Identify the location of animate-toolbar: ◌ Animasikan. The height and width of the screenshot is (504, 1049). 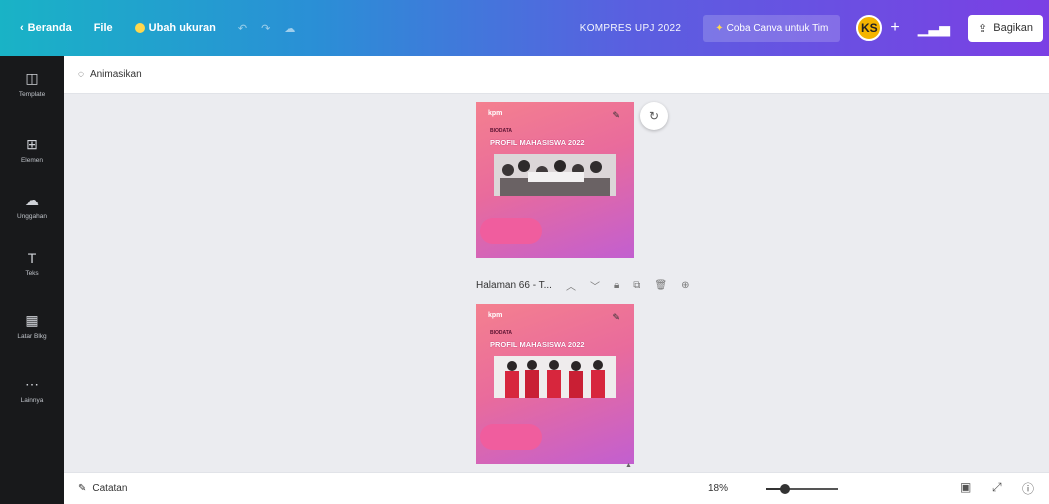
(556, 75).